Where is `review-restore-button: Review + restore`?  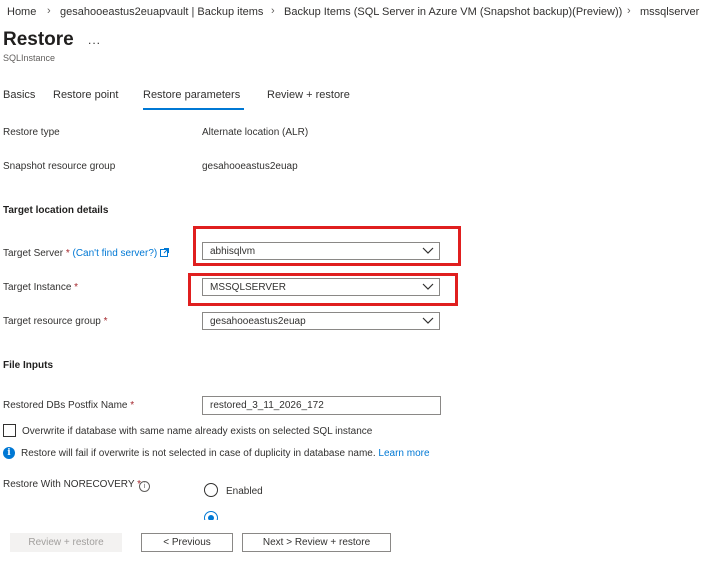
review-restore-button: Review + restore is located at coordinates (66, 542).